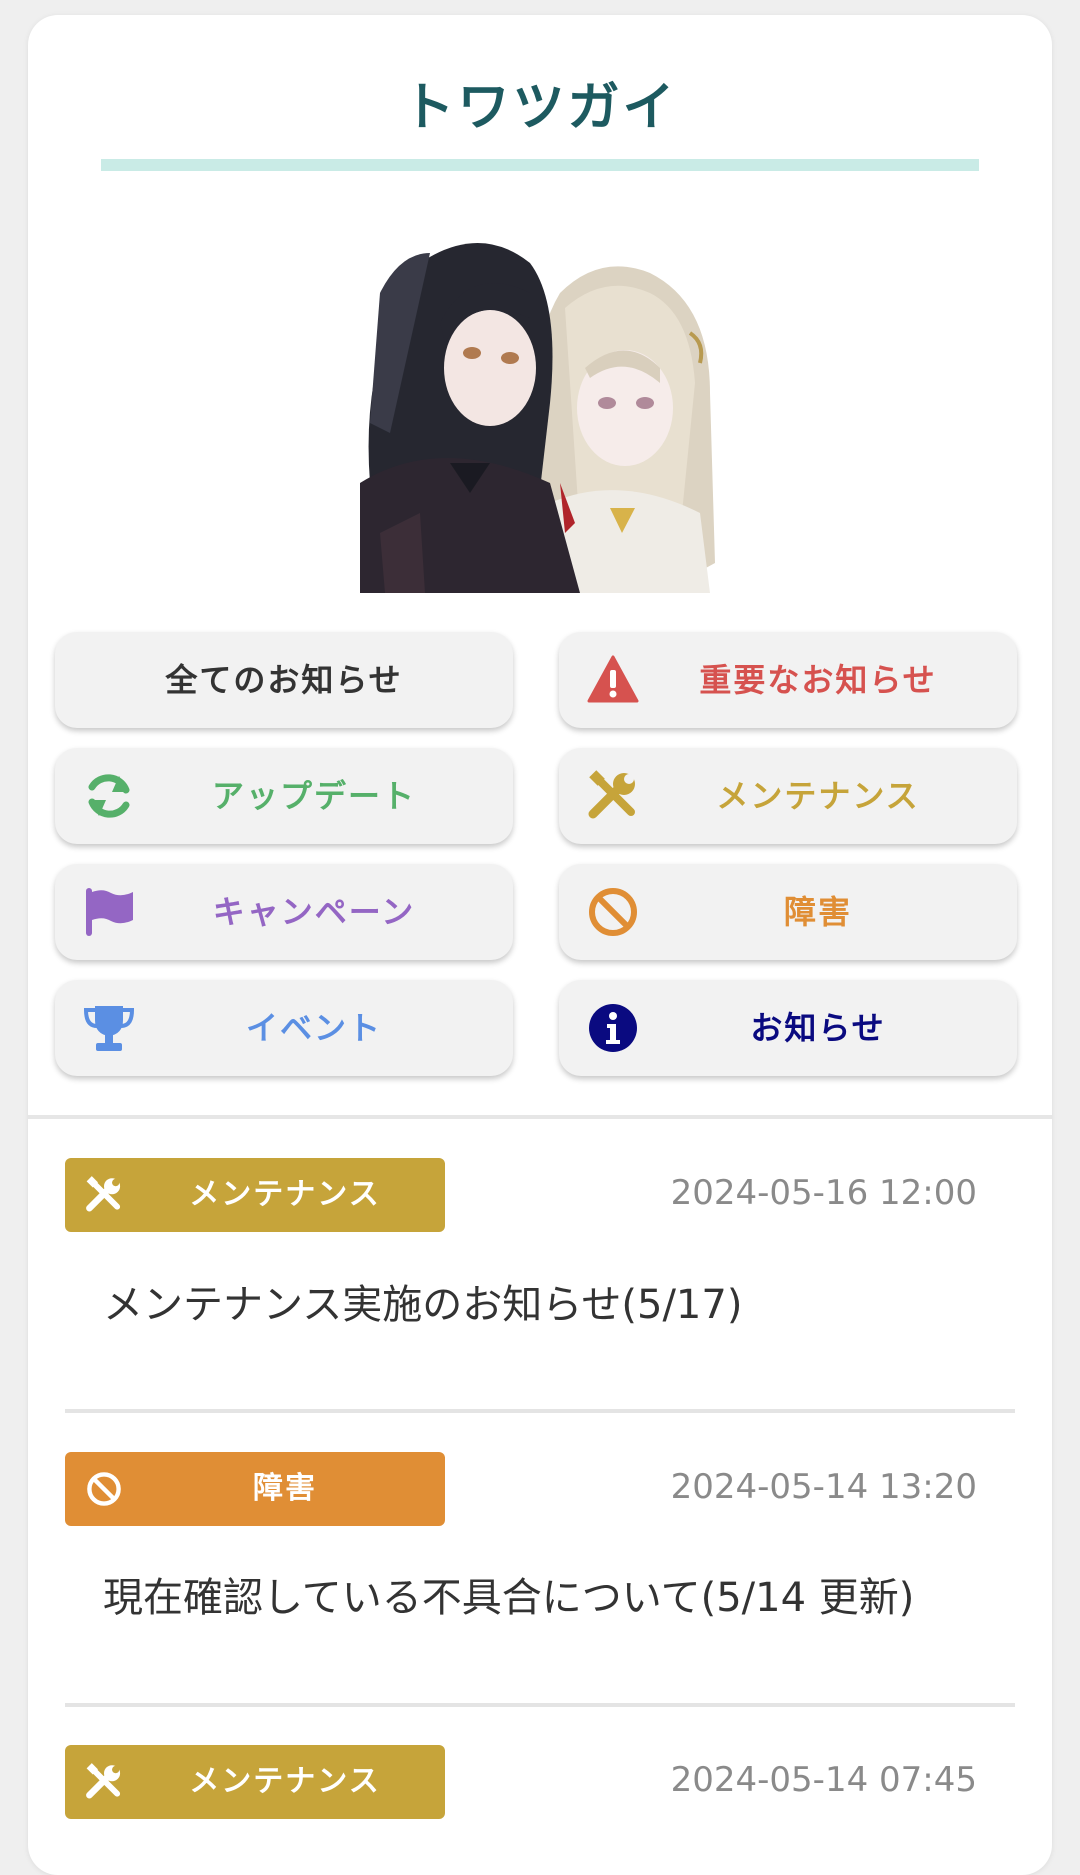 Image resolution: width=1080 pixels, height=1875 pixels. I want to click on news-date: 2024-05-14 13:20, so click(823, 1487).